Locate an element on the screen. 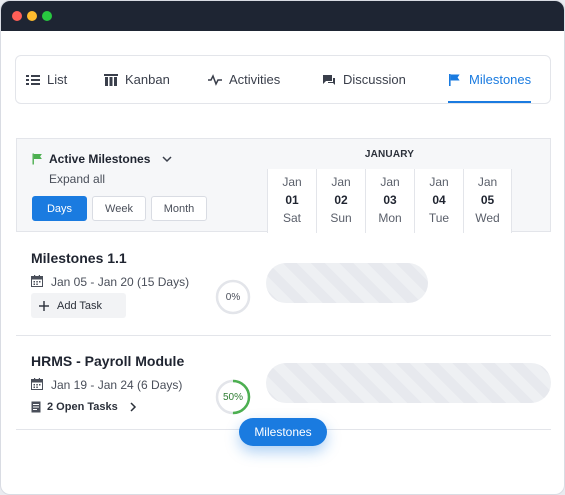 This screenshot has height=495, width=565. day-number: 05 is located at coordinates (487, 200).